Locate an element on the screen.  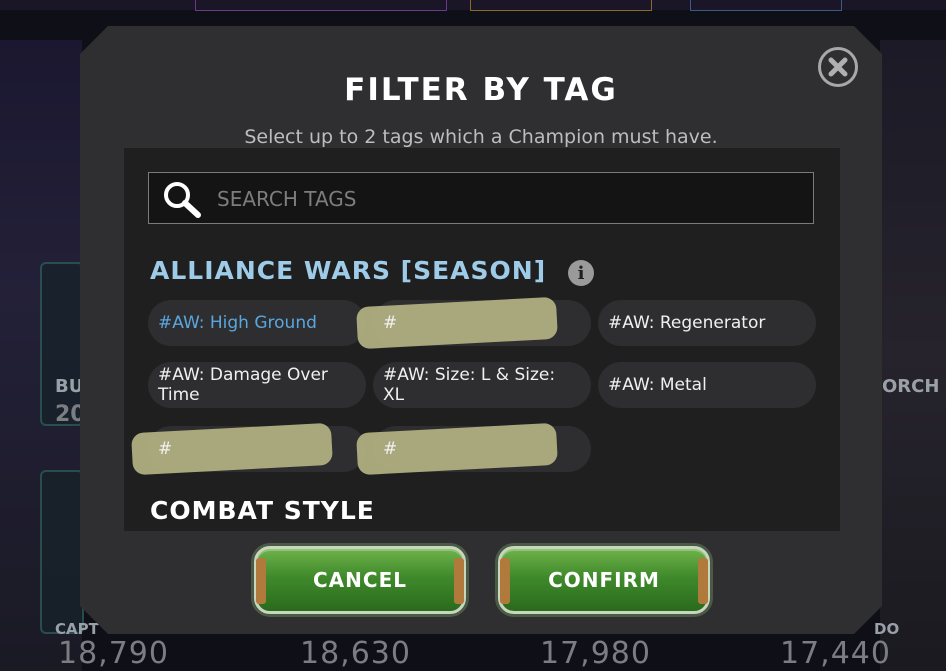
background-champion-name: BU is located at coordinates (69, 386).